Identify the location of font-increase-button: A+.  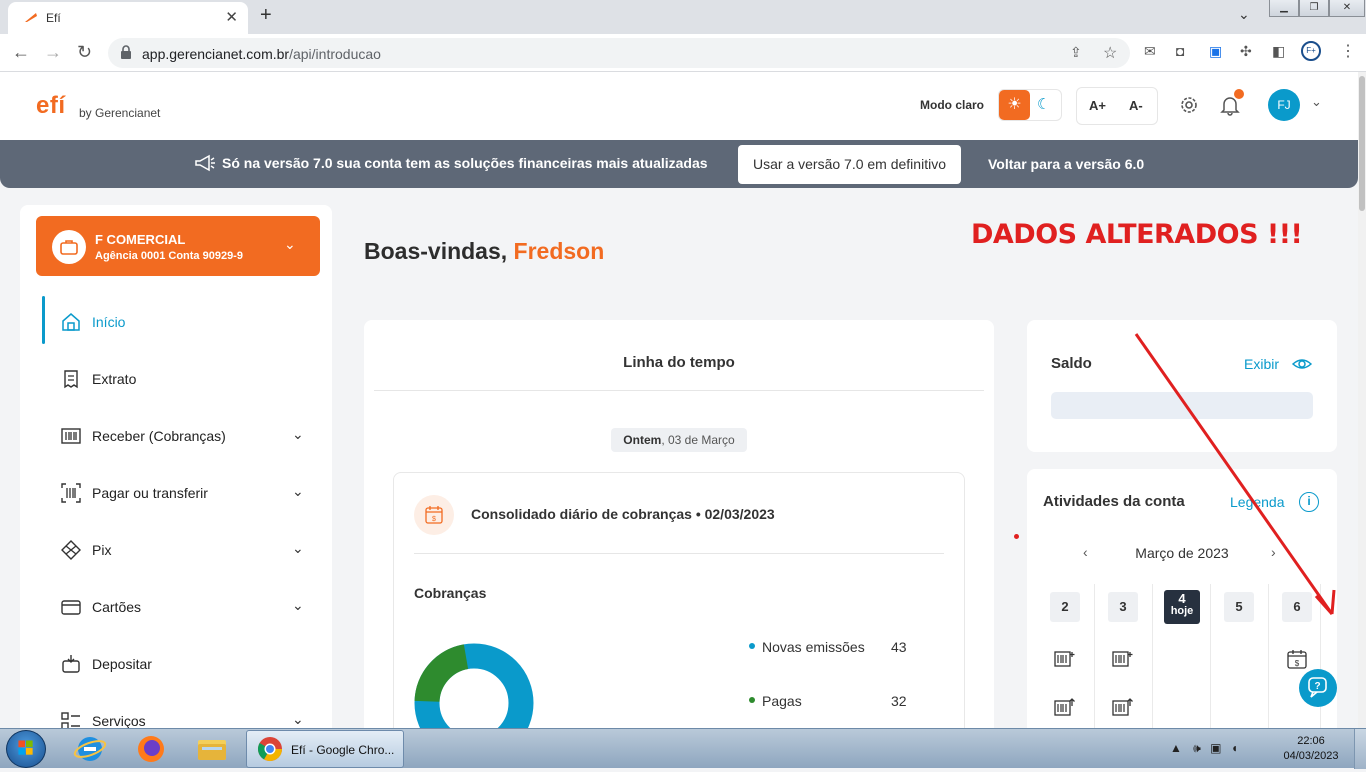
(1097, 105).